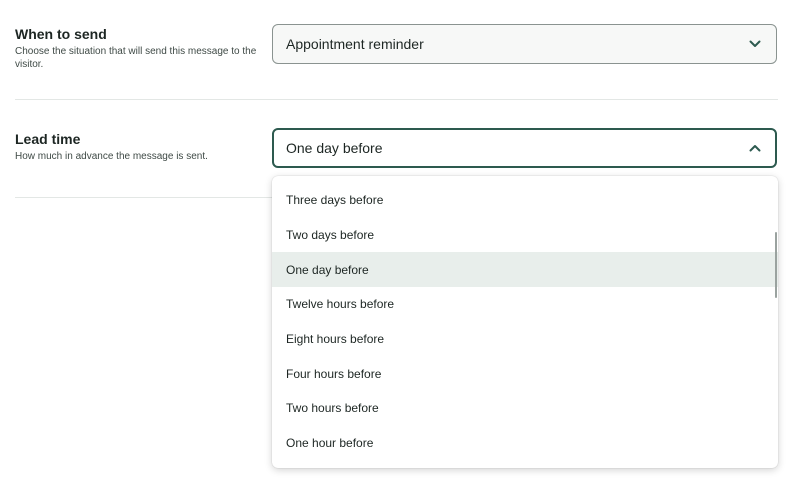 This screenshot has width=800, height=495. I want to click on chevron-up-icon, so click(755, 148).